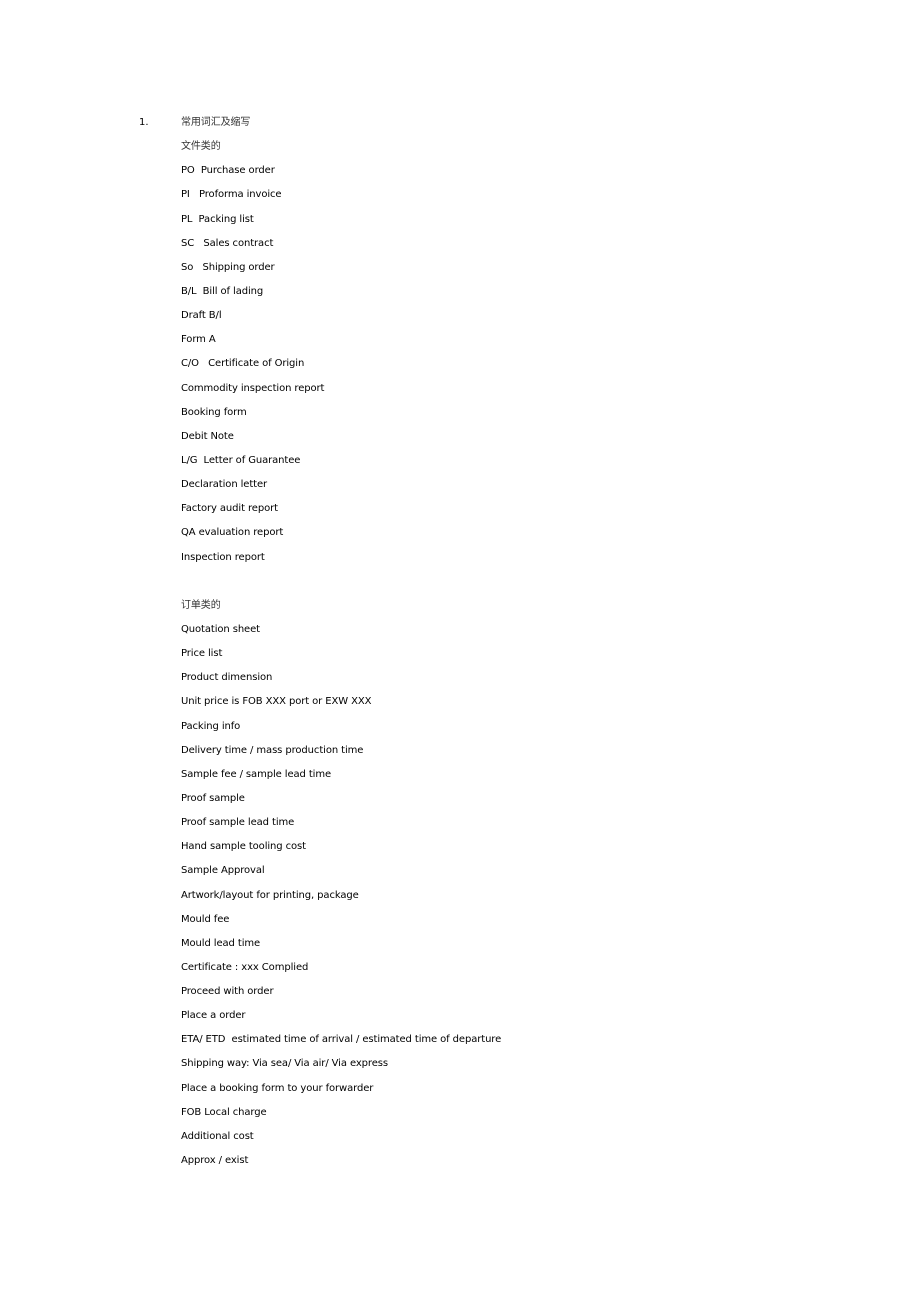  I want to click on term-item: PI Proforma invoice, so click(231, 195).